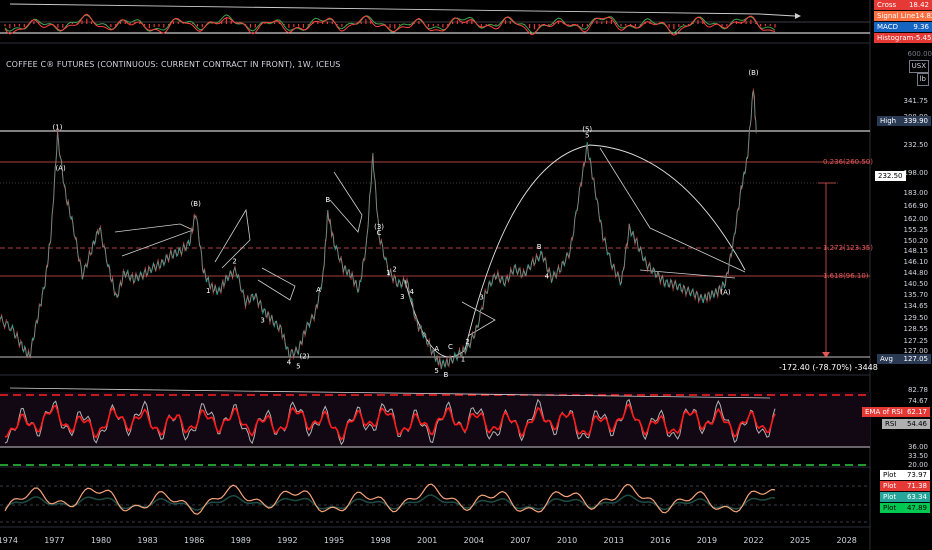  What do you see at coordinates (916, 241) in the screenshot?
I see `y-tick-label: 150.20` at bounding box center [916, 241].